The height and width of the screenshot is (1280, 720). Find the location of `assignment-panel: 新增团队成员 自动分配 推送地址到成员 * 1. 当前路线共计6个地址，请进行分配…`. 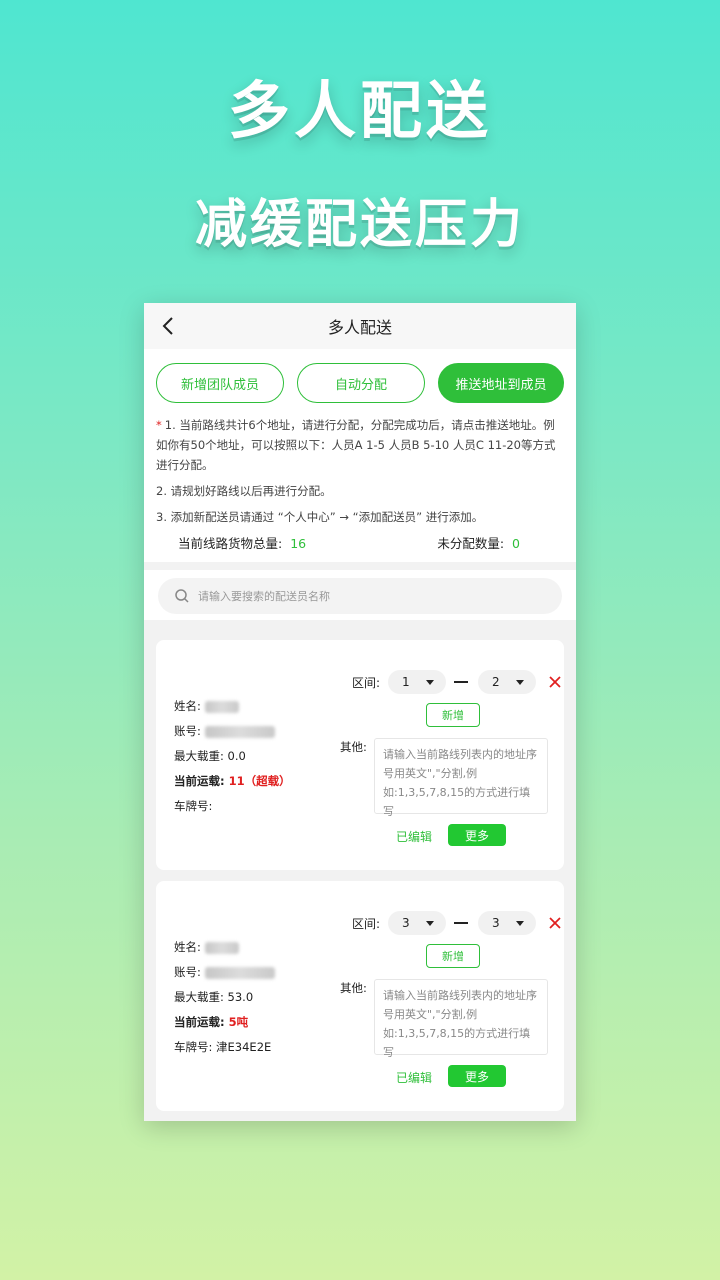

assignment-panel: 新增团队成员 自动分配 推送地址到成员 * 1. 当前路线共计6个地址，请进行分配… is located at coordinates (360, 455).